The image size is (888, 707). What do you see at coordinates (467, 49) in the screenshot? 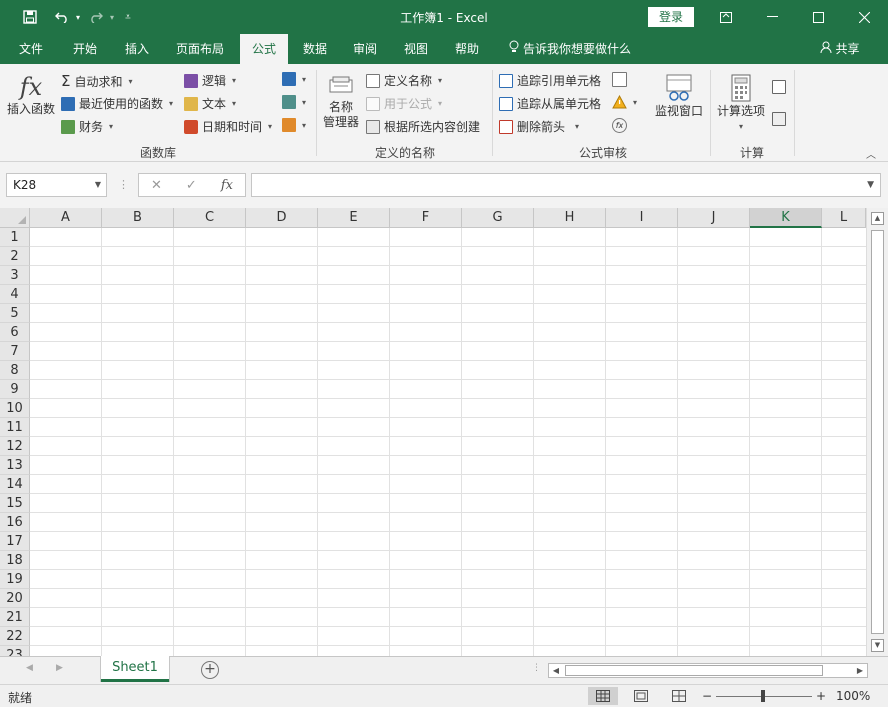
I see `tab-help: 帮助` at bounding box center [467, 49].